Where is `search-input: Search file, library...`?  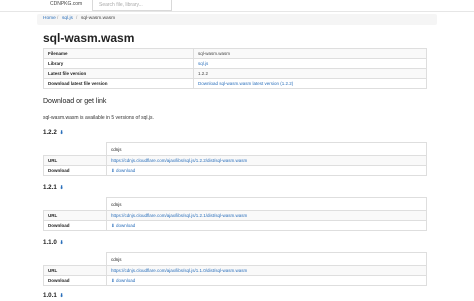 search-input: Search file, library... is located at coordinates (132, 5).